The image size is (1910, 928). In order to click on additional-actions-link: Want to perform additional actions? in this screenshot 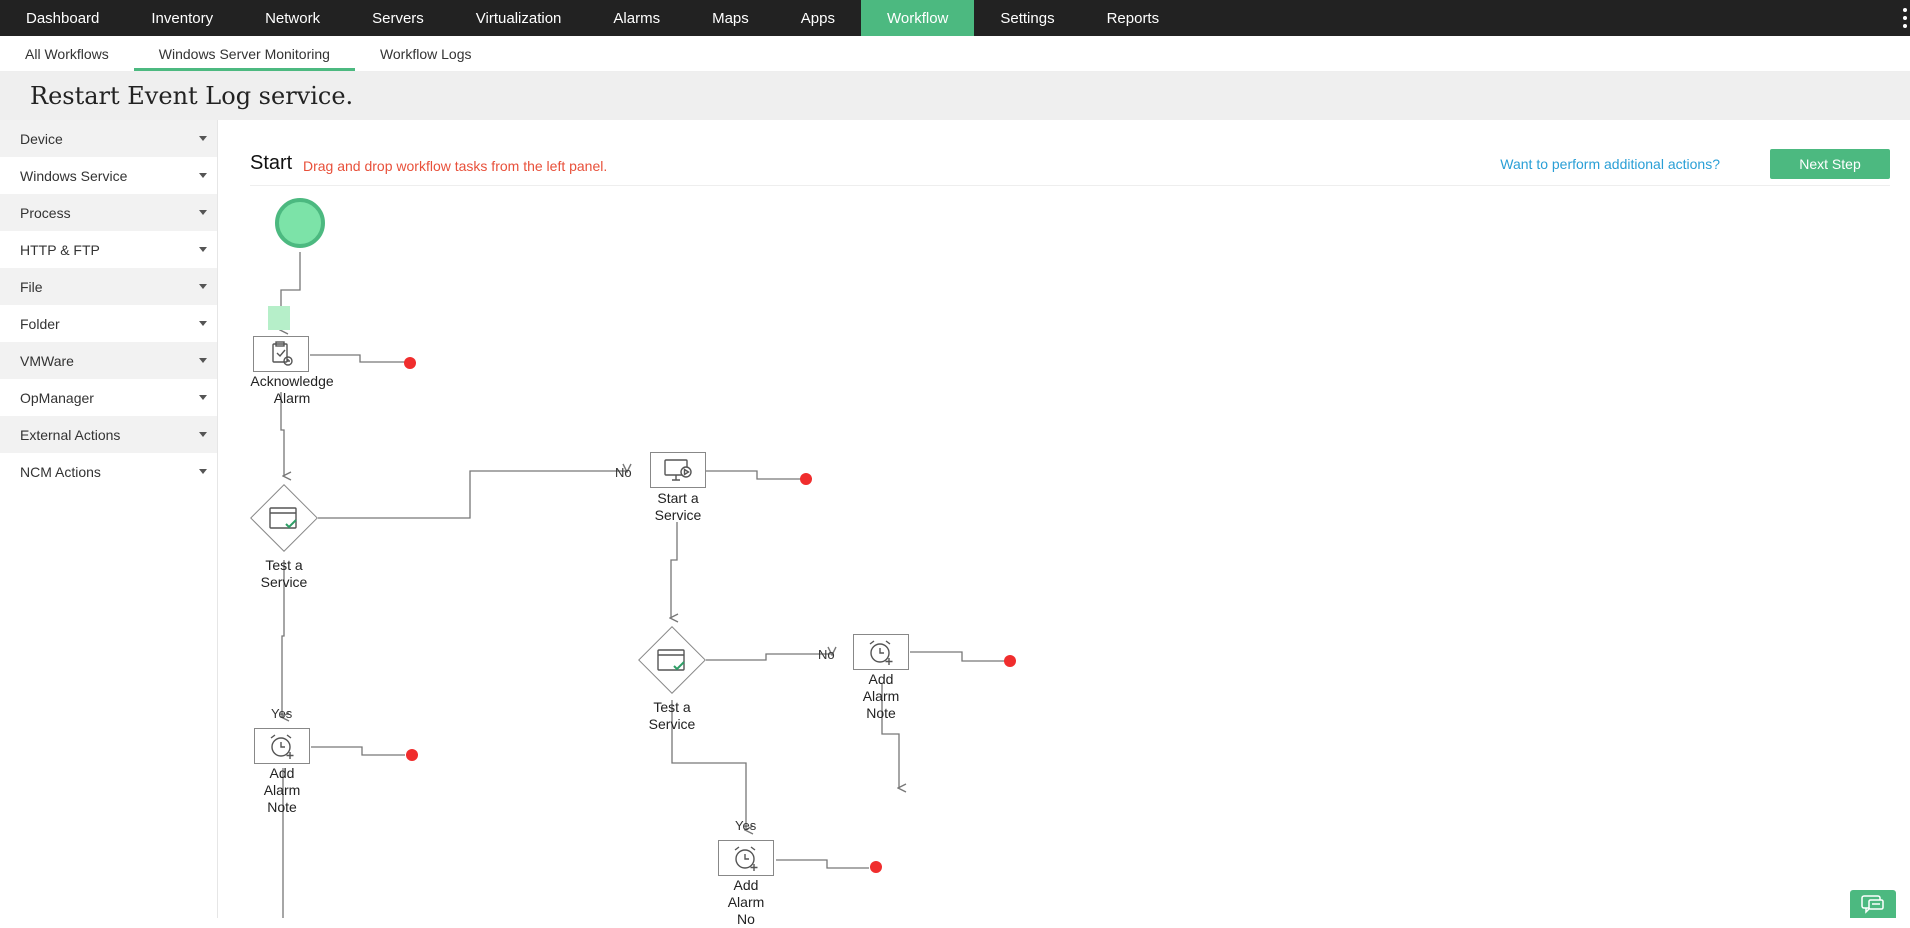, I will do `click(1610, 164)`.